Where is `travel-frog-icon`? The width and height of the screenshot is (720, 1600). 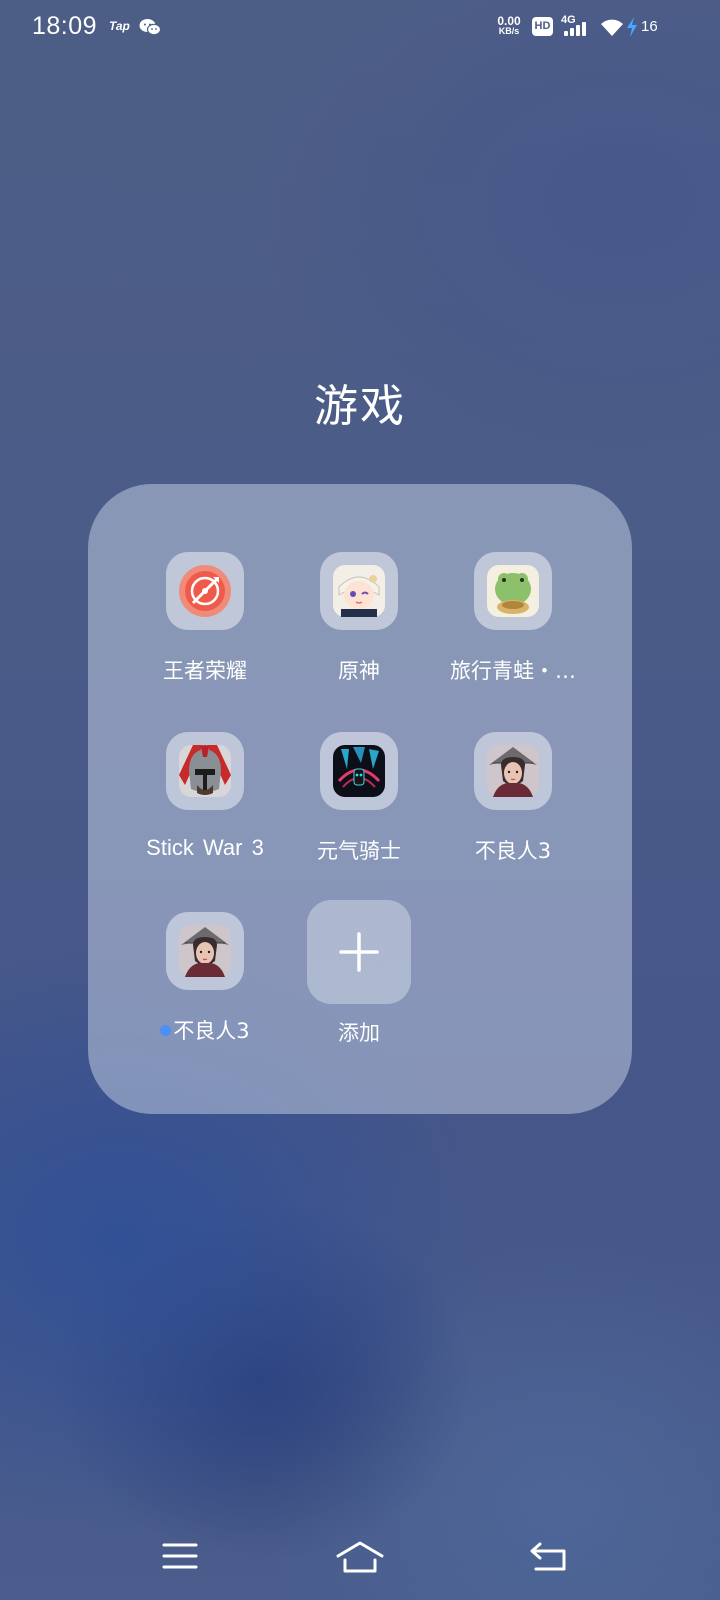 travel-frog-icon is located at coordinates (513, 591).